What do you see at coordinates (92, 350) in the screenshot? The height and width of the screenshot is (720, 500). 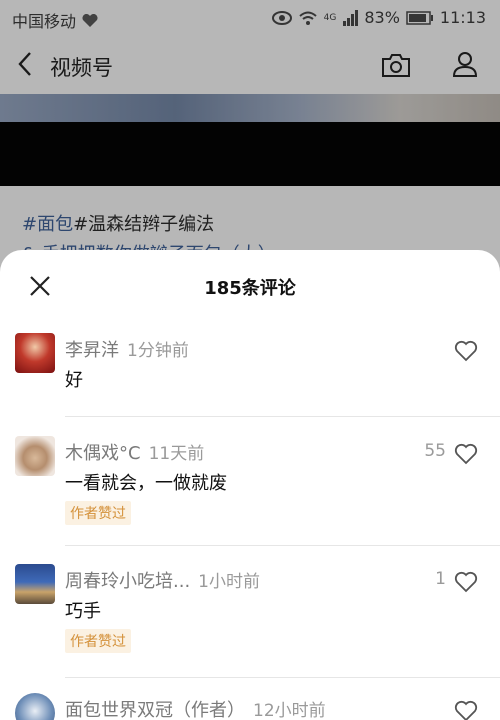 I see `author-name: 李昇洋` at bounding box center [92, 350].